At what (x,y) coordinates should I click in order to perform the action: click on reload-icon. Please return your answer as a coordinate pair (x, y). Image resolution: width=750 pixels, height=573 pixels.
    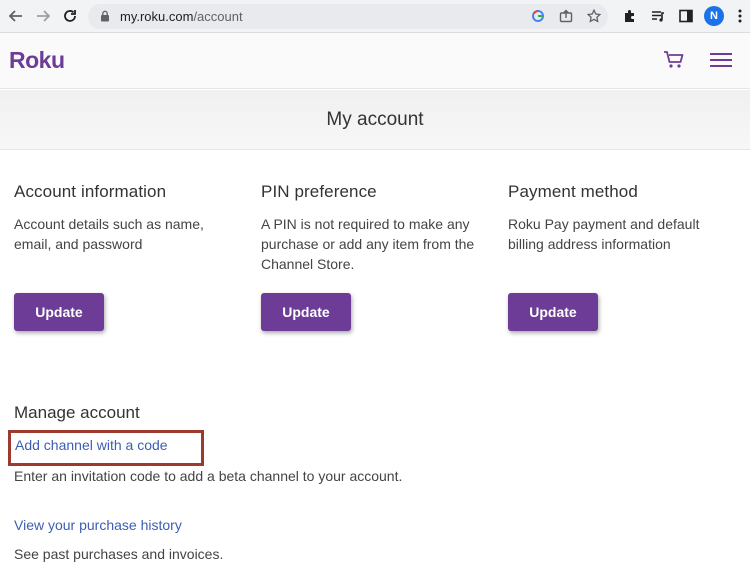
    Looking at the image, I should click on (70, 16).